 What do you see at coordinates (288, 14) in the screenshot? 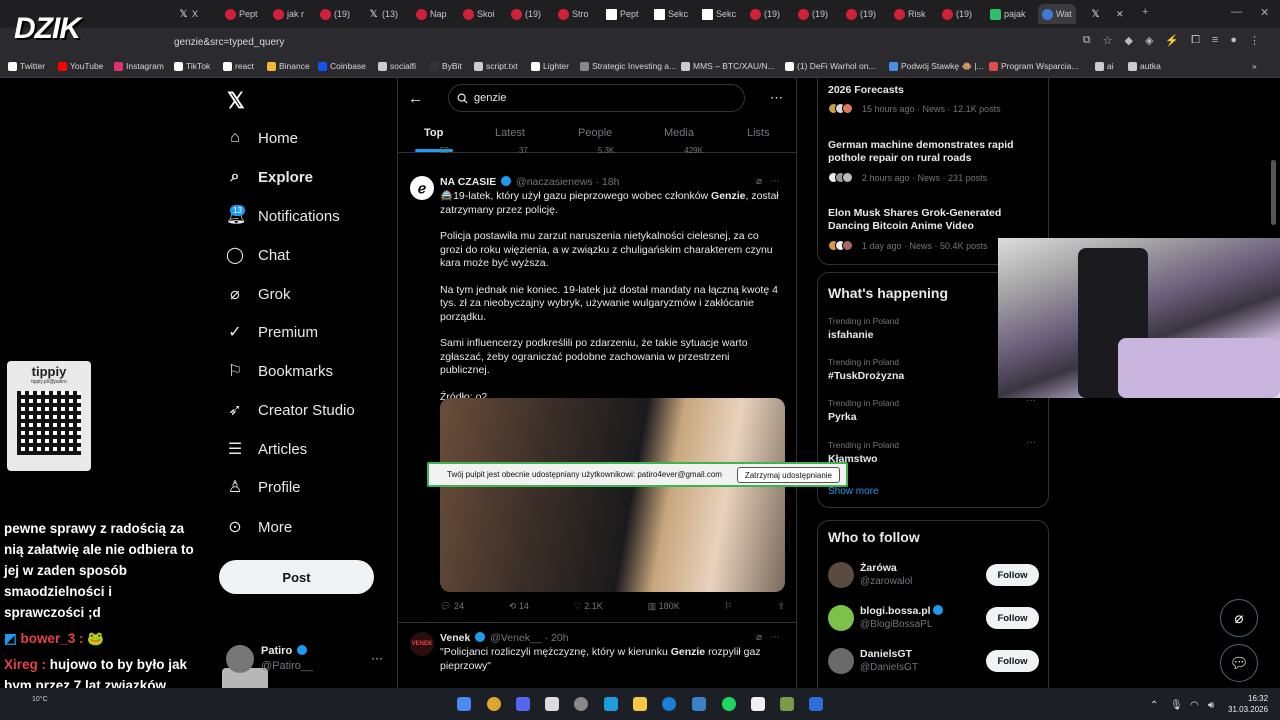
I see `browser-tab: jak r` at bounding box center [288, 14].